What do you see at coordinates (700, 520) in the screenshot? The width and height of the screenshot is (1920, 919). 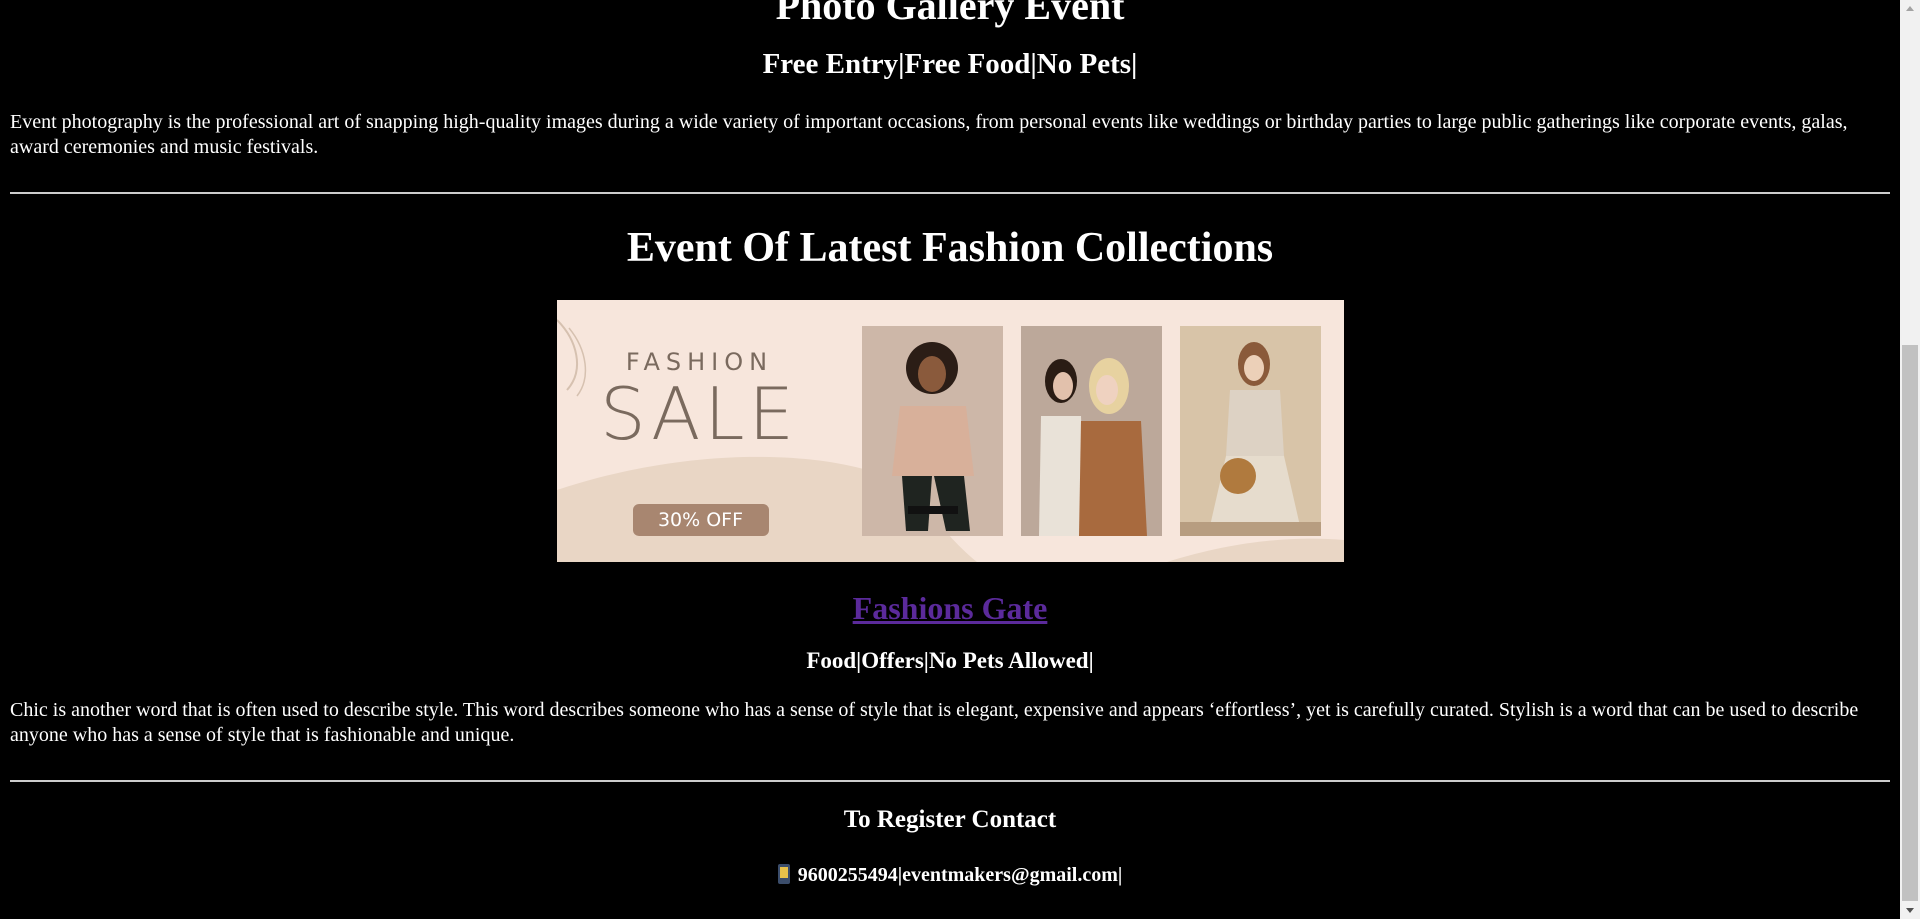 I see `banner-discount-badge: 30% OFF` at bounding box center [700, 520].